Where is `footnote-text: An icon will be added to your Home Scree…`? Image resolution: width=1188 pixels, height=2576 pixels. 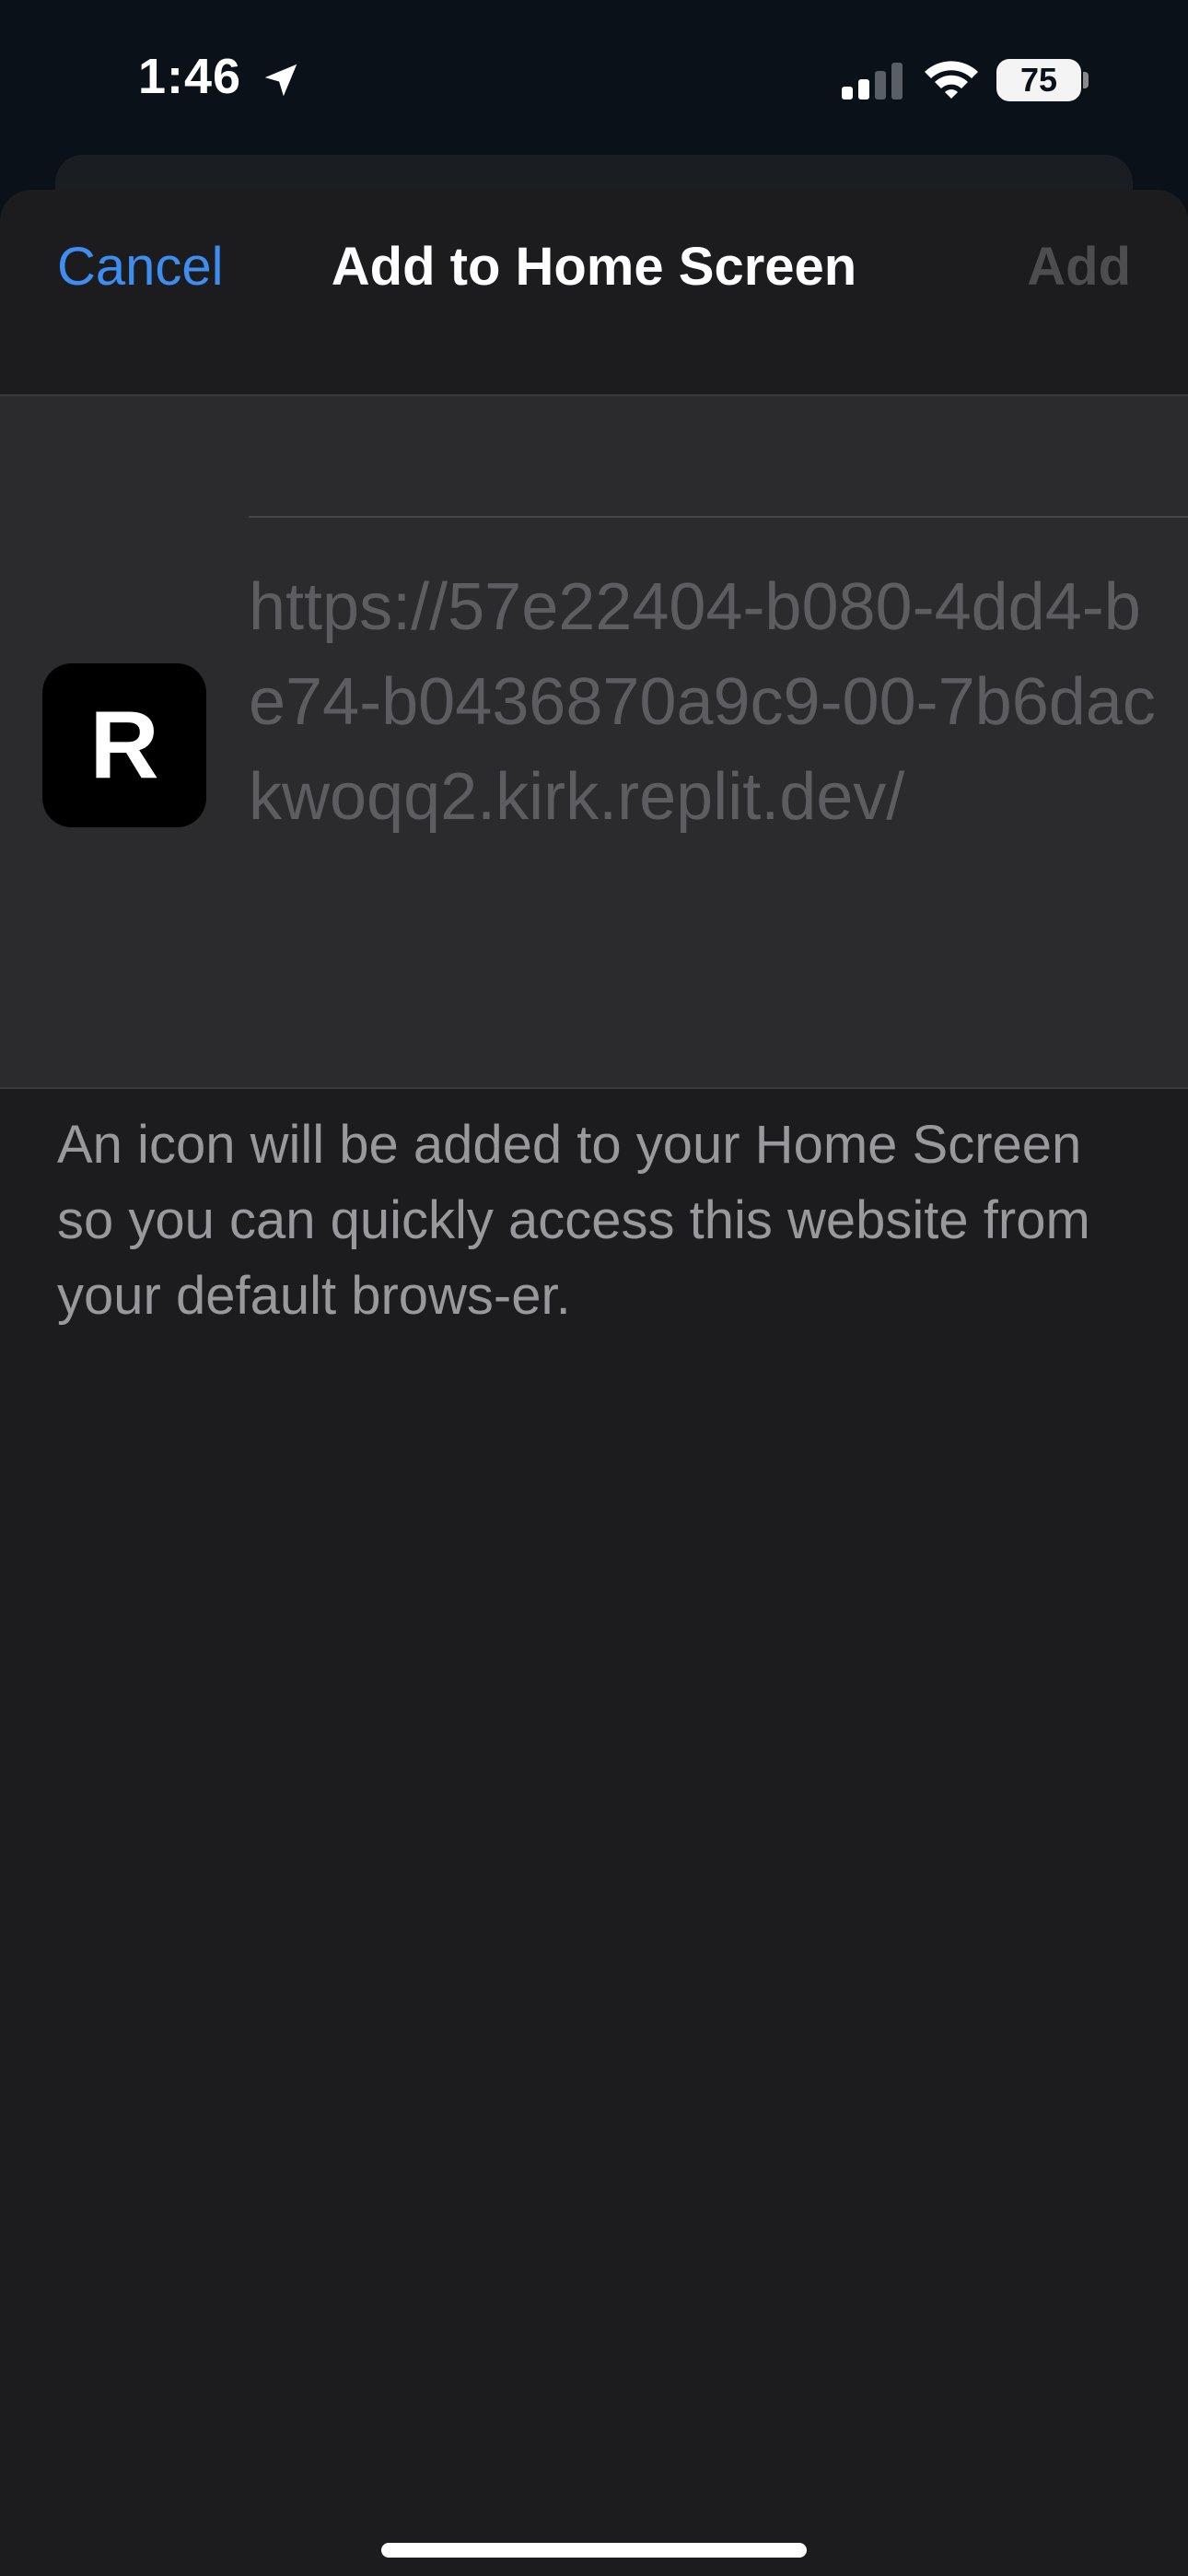 footnote-text: An icon will be added to your Home Scree… is located at coordinates (573, 1220).